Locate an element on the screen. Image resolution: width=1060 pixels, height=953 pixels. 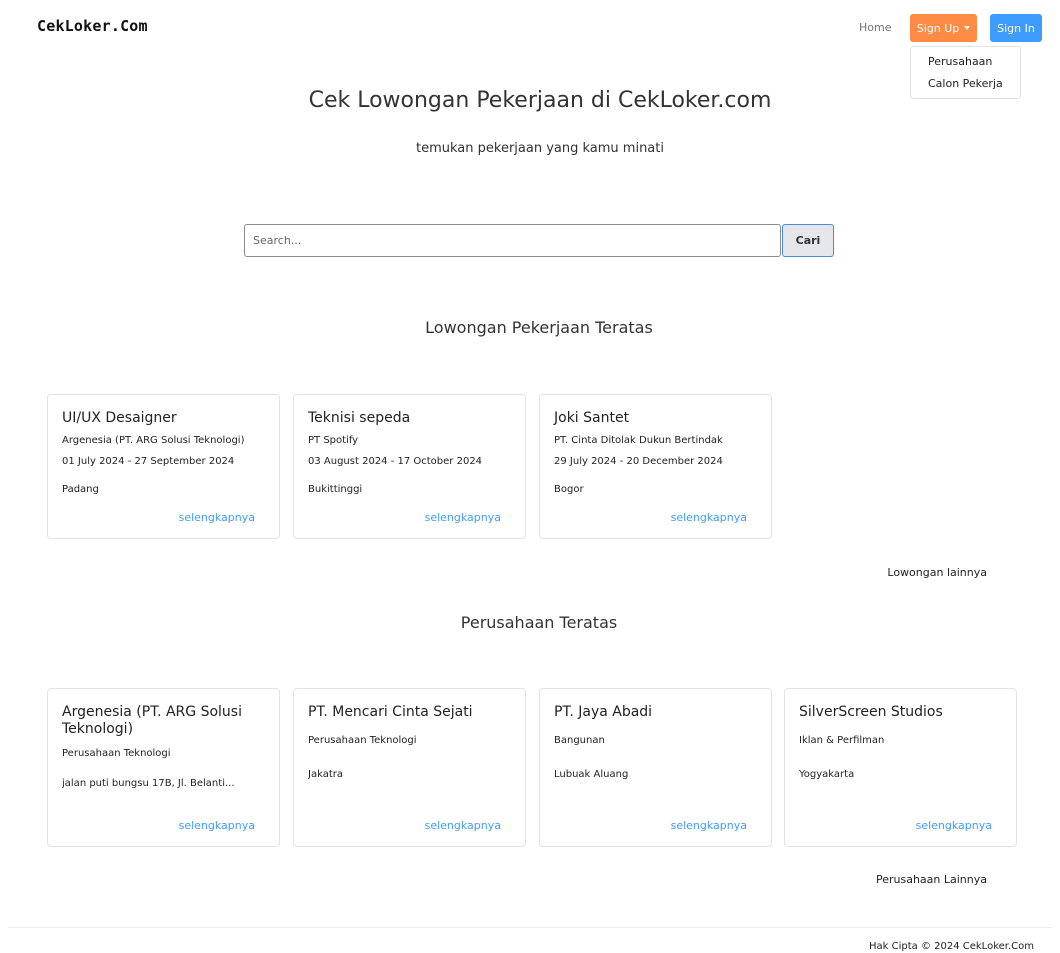
job-dates: 29 July 2024 - 20 December 2024 is located at coordinates (638, 461).